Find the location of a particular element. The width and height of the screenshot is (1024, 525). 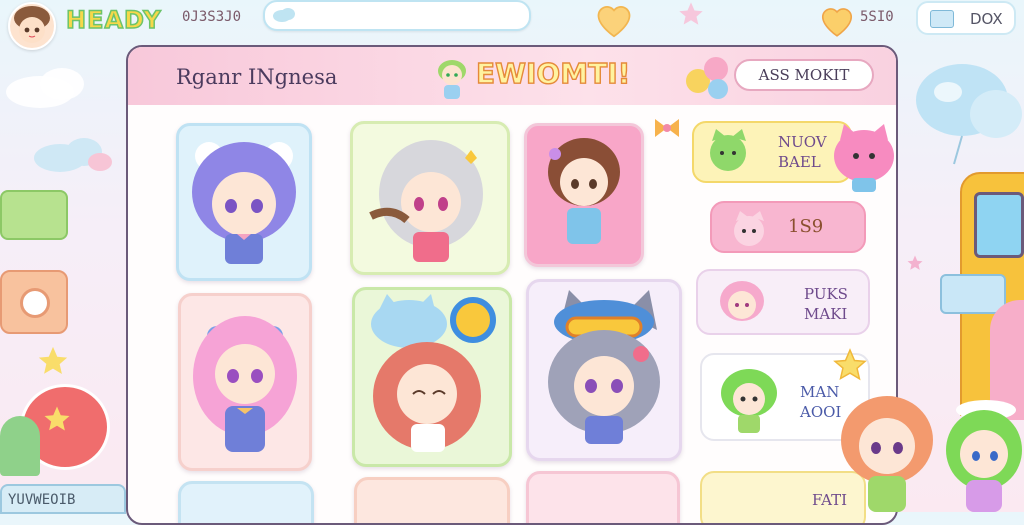

footer-label: YUVWEOIB is located at coordinates (63, 499).